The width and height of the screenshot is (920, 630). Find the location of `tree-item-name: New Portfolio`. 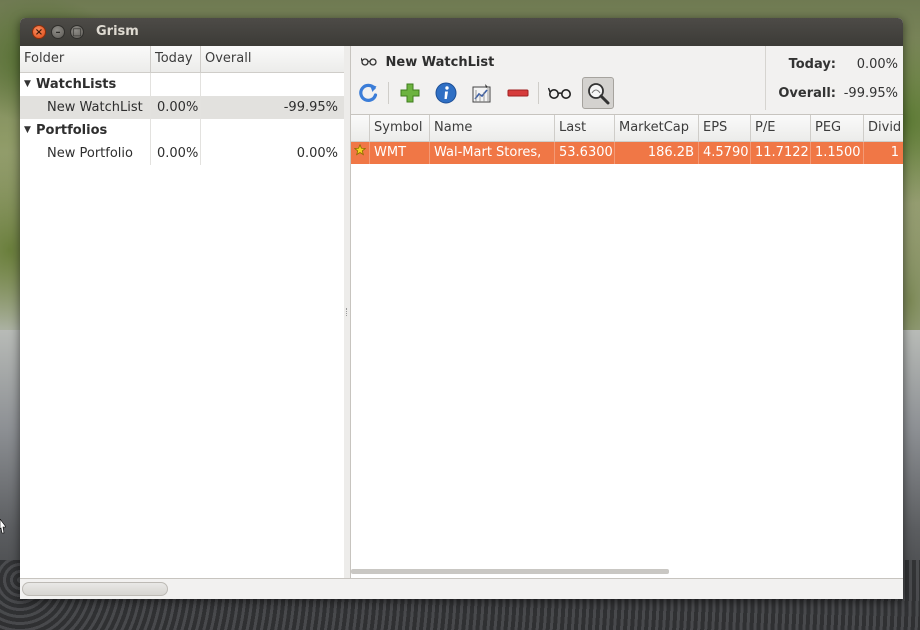

tree-item-name: New Portfolio is located at coordinates (85, 153).